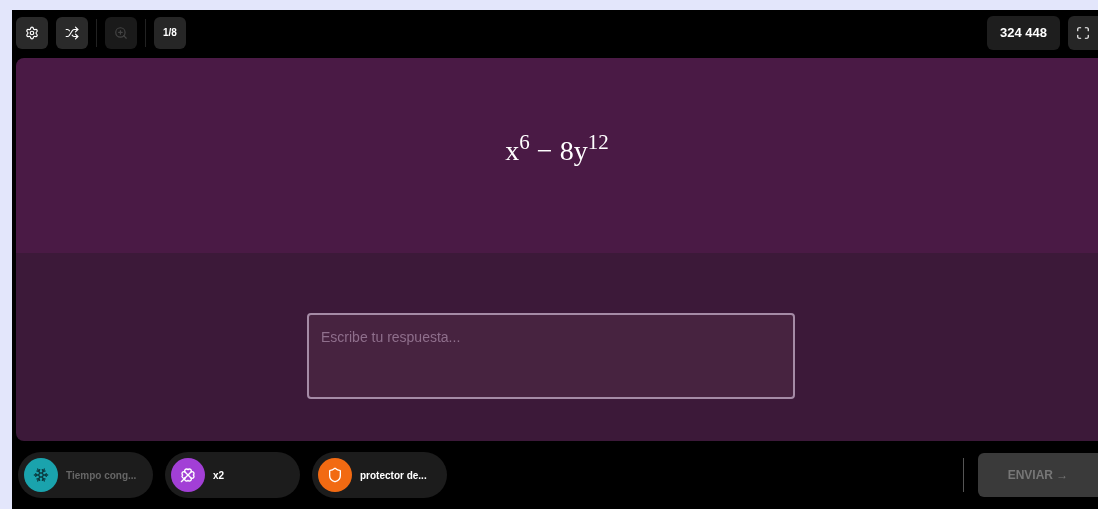  Describe the element at coordinates (121, 32) in the screenshot. I see `zoom-icon` at that location.